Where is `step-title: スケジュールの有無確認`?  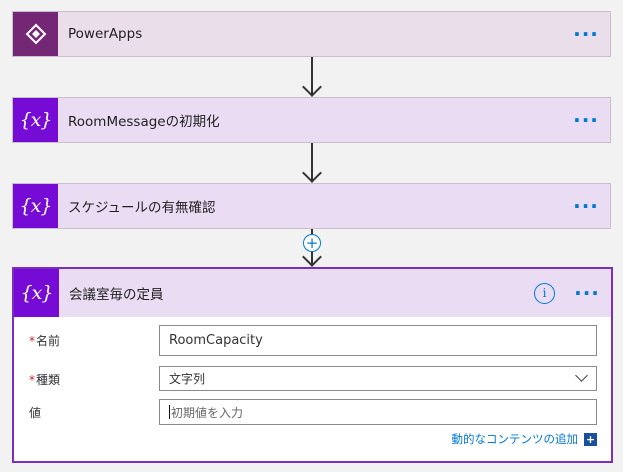 step-title: スケジュールの有無確認 is located at coordinates (142, 208).